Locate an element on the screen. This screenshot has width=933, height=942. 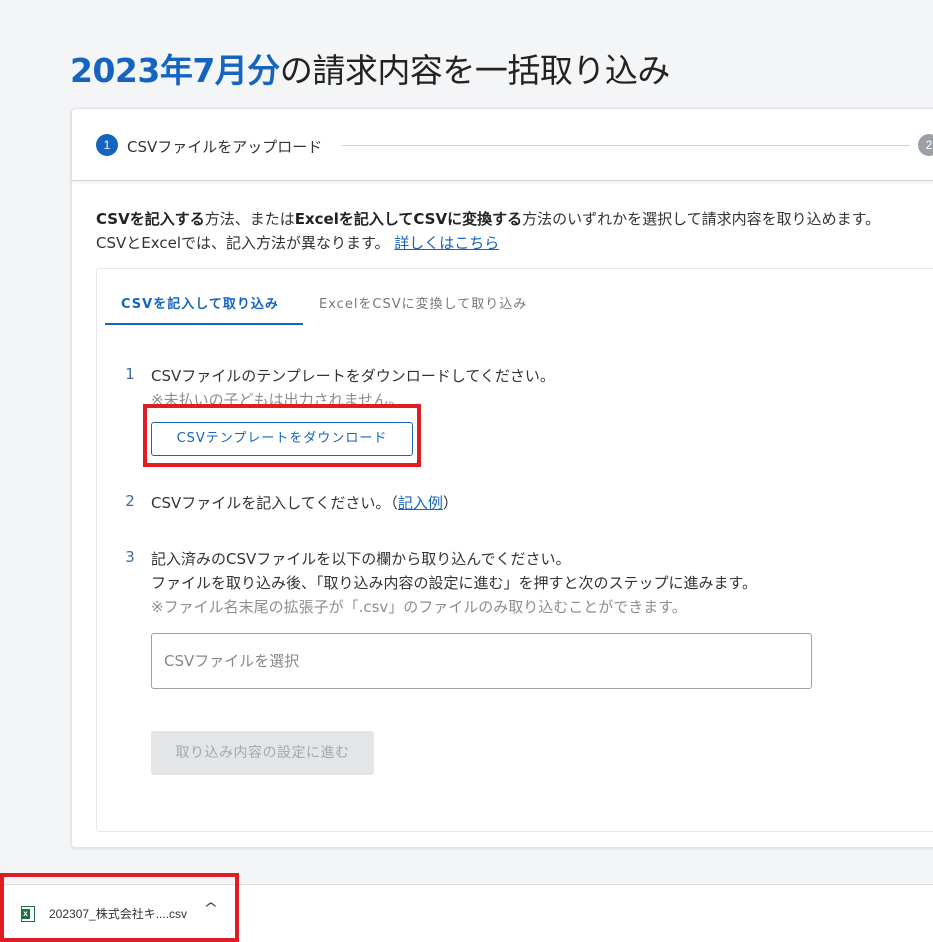
step-2-line: CSVファイルを記入してください。（記入例） is located at coordinates (304, 502).